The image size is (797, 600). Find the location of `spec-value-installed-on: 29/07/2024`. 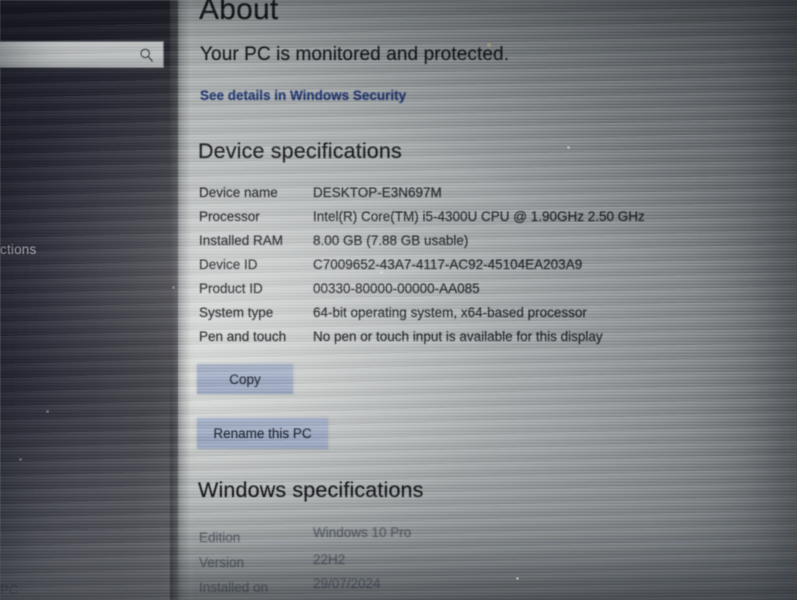

spec-value-installed-on: 29/07/2024 is located at coordinates (347, 583).